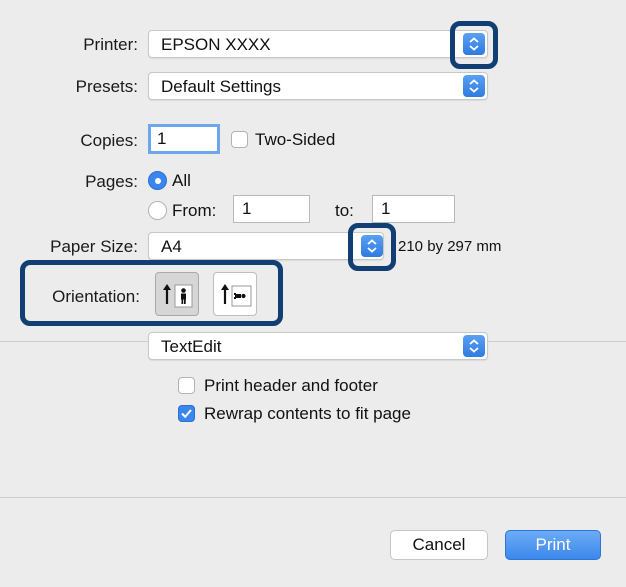 The width and height of the screenshot is (626, 587). What do you see at coordinates (221, 86) in the screenshot?
I see `presets-value: Default Settings` at bounding box center [221, 86].